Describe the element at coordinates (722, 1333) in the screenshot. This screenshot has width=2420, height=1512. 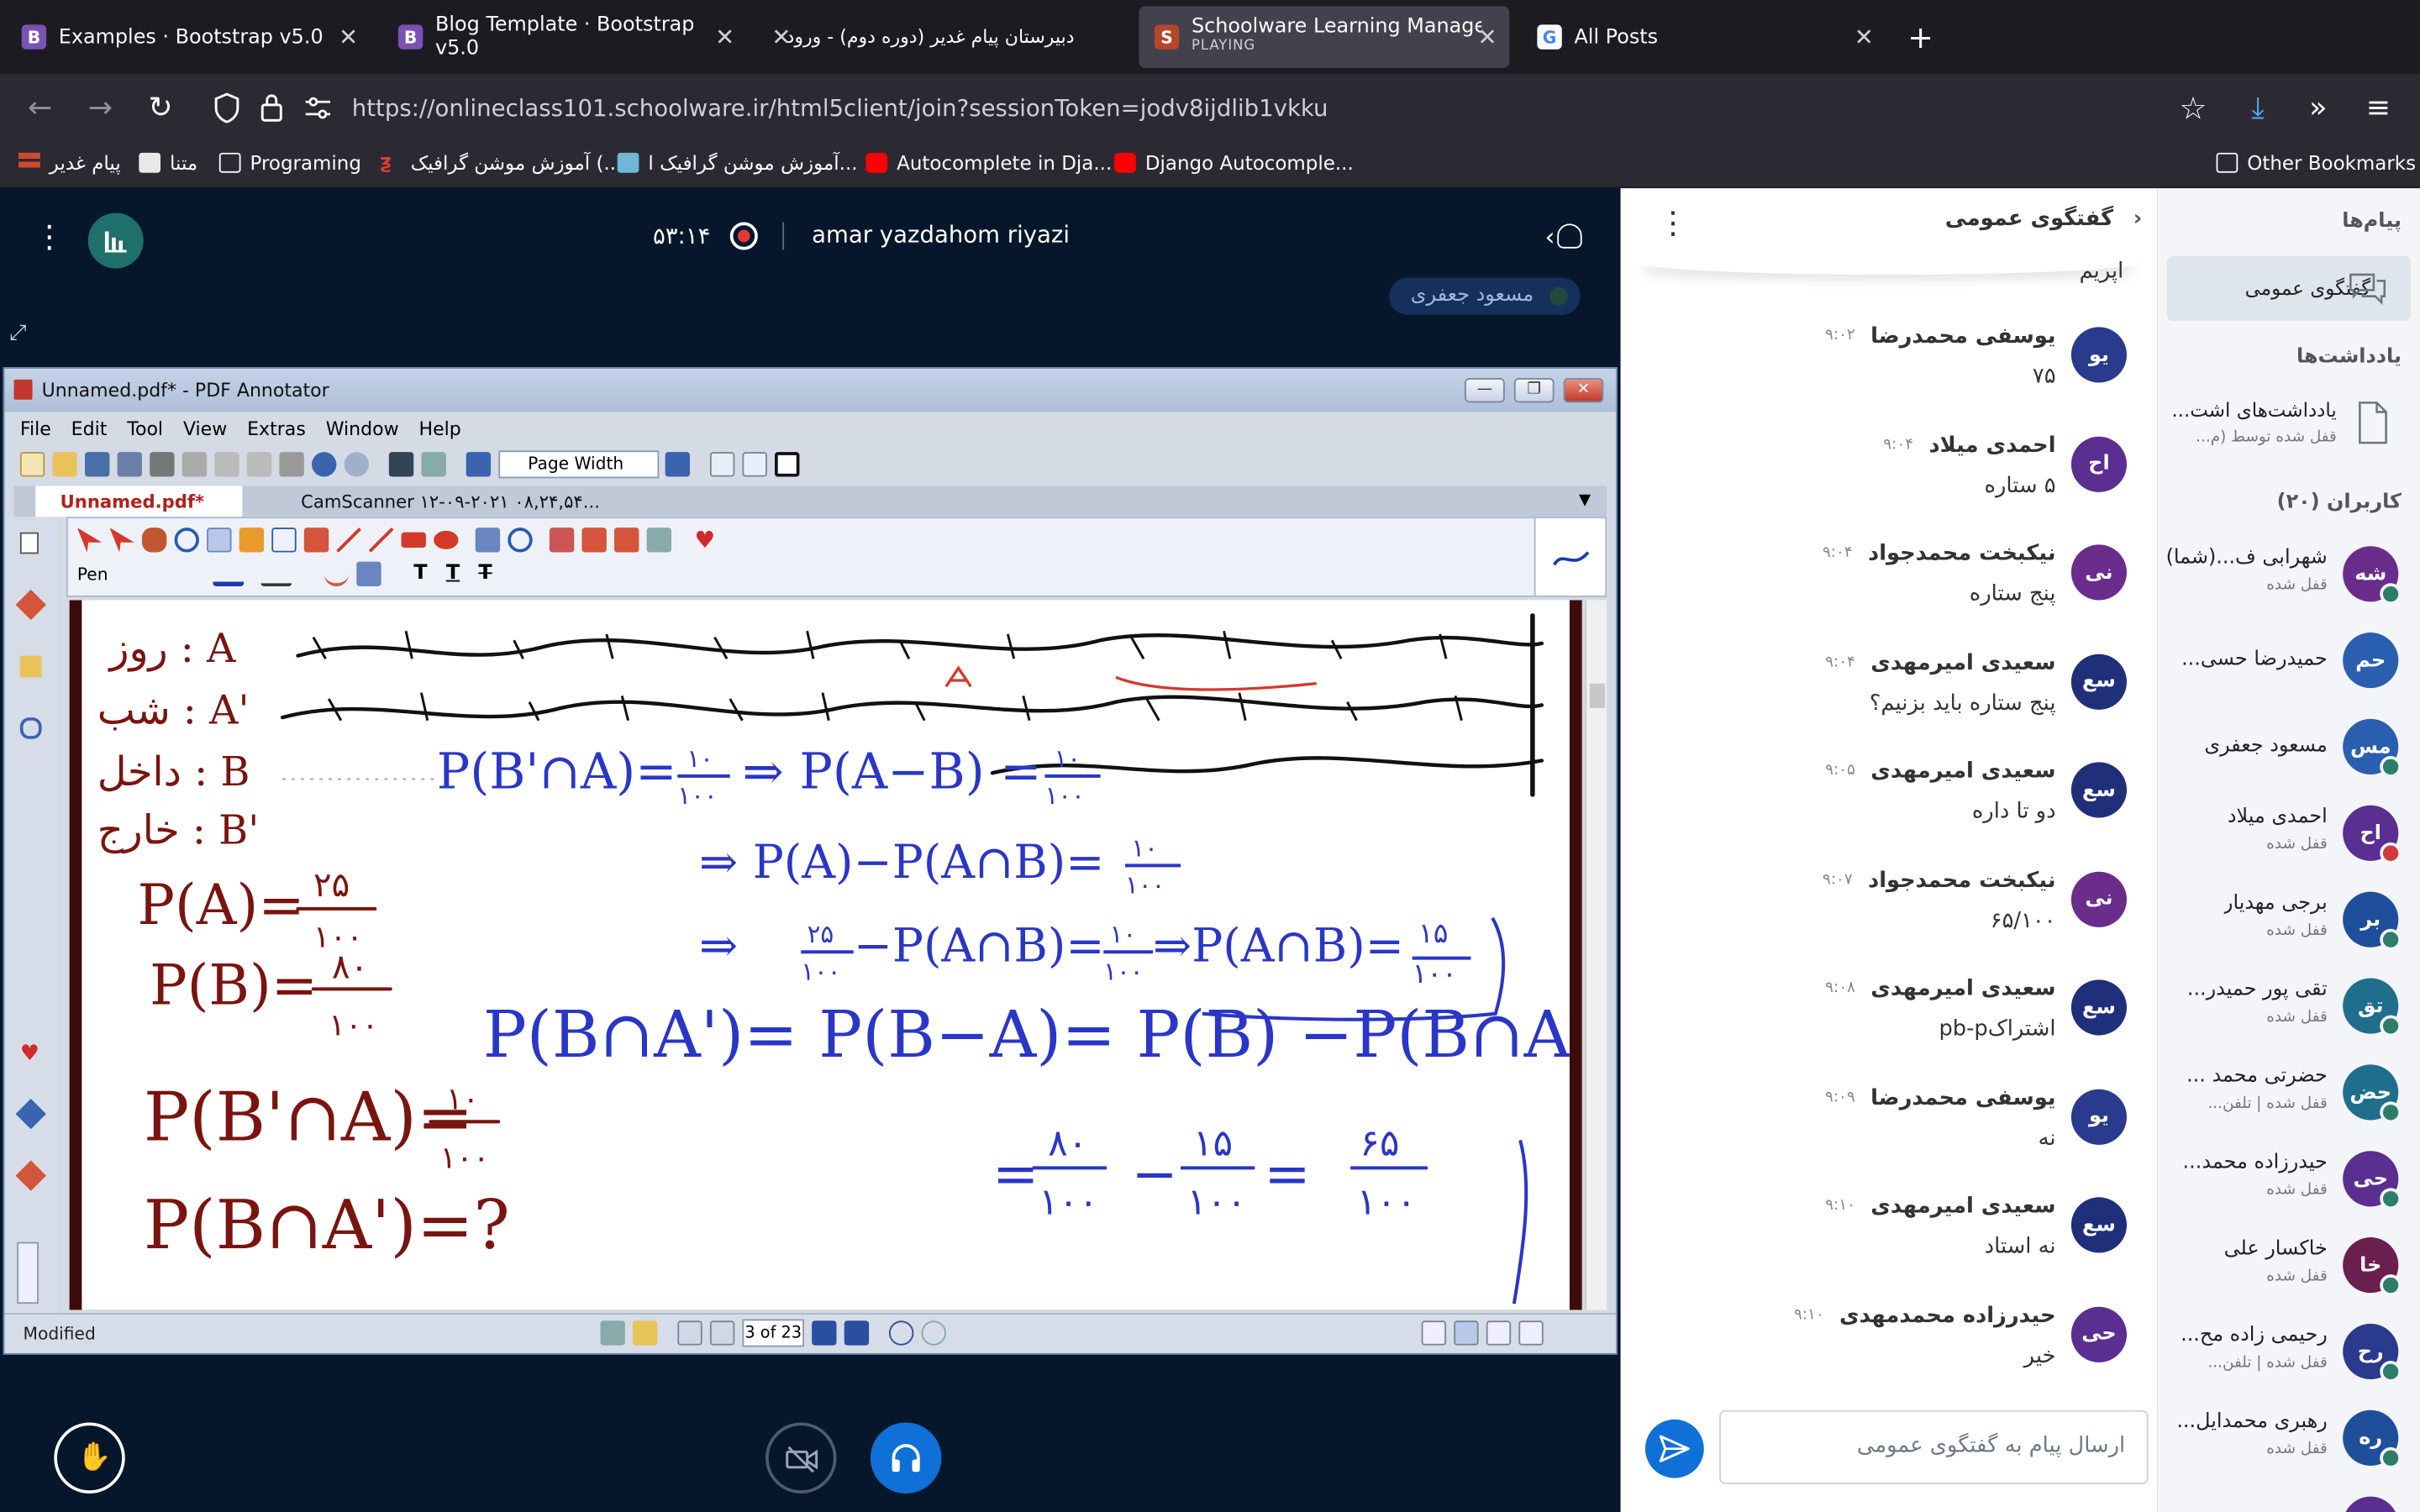
I see `prev-page-icon` at that location.